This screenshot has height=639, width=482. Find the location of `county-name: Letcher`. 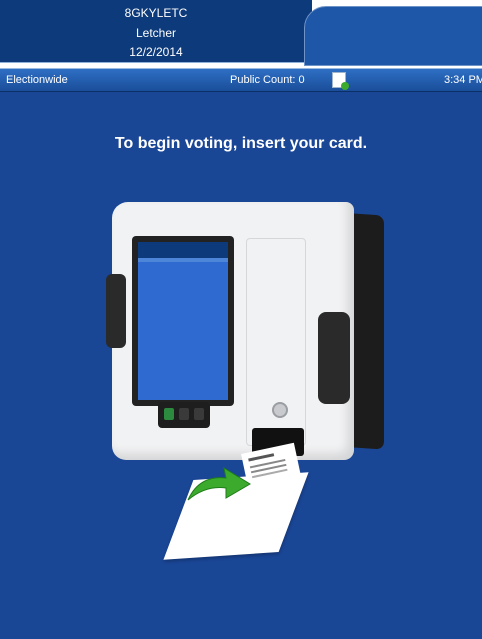

county-name: Letcher is located at coordinates (156, 33).